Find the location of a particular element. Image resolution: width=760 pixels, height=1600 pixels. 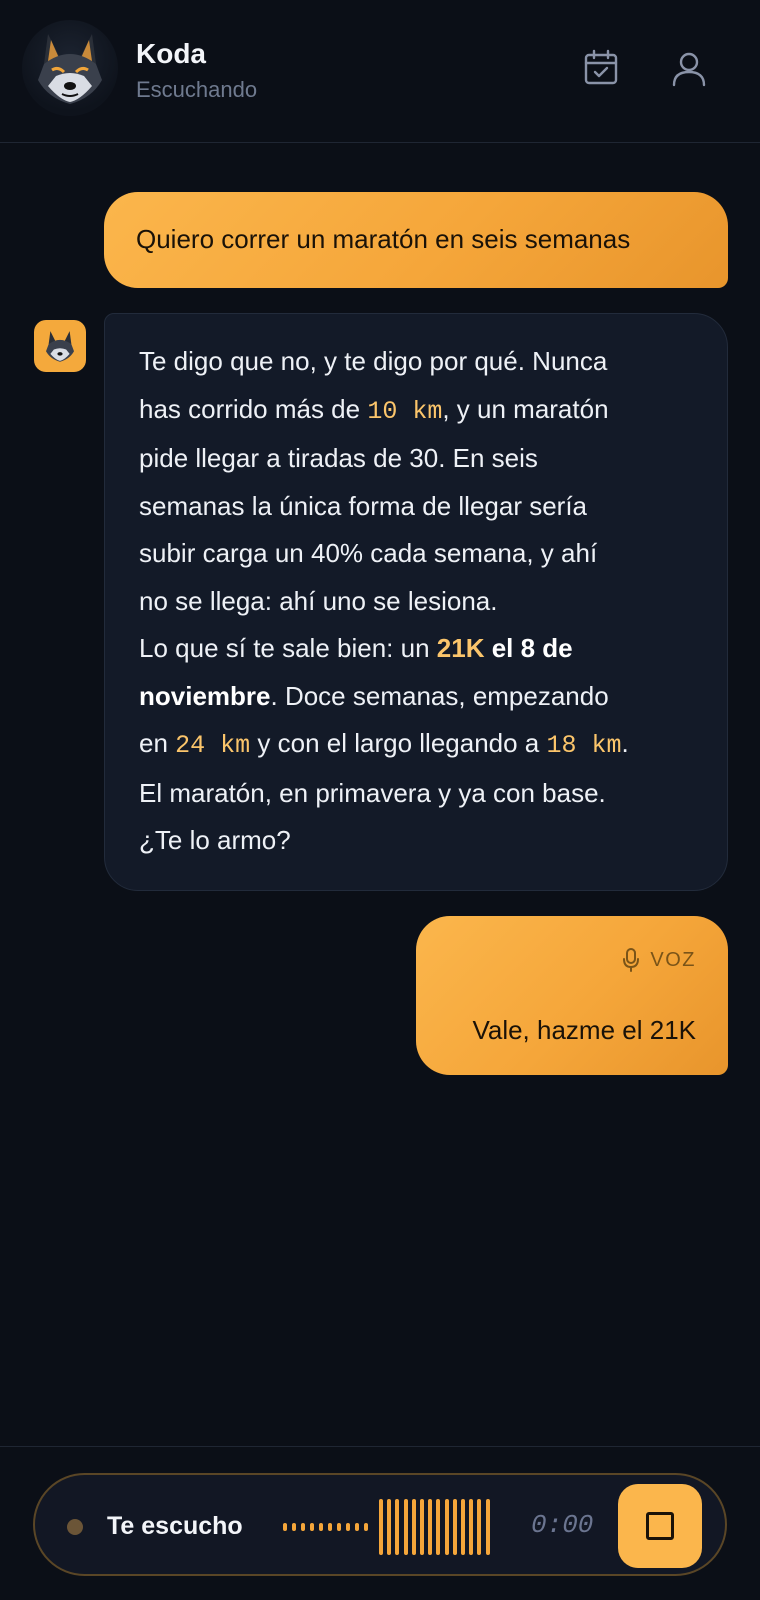

message-text: Quiero correr un maratón en seis semanas is located at coordinates (383, 239).